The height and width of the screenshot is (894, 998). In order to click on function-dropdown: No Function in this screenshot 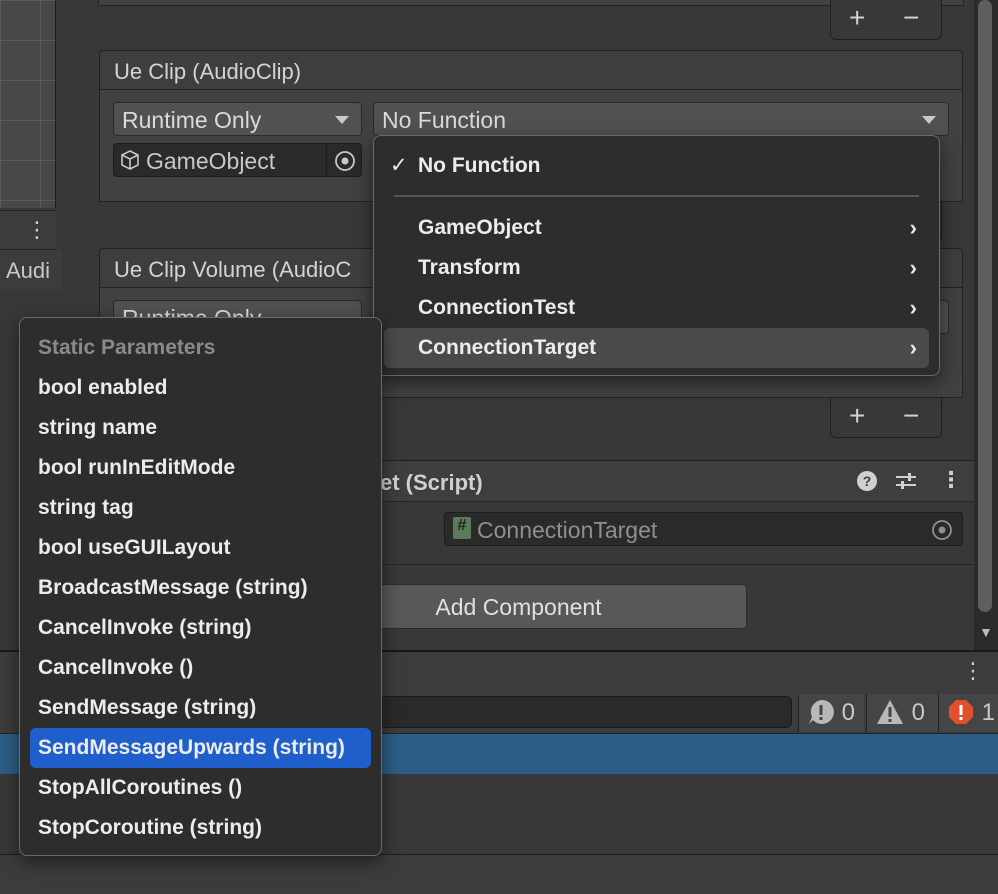, I will do `click(661, 119)`.